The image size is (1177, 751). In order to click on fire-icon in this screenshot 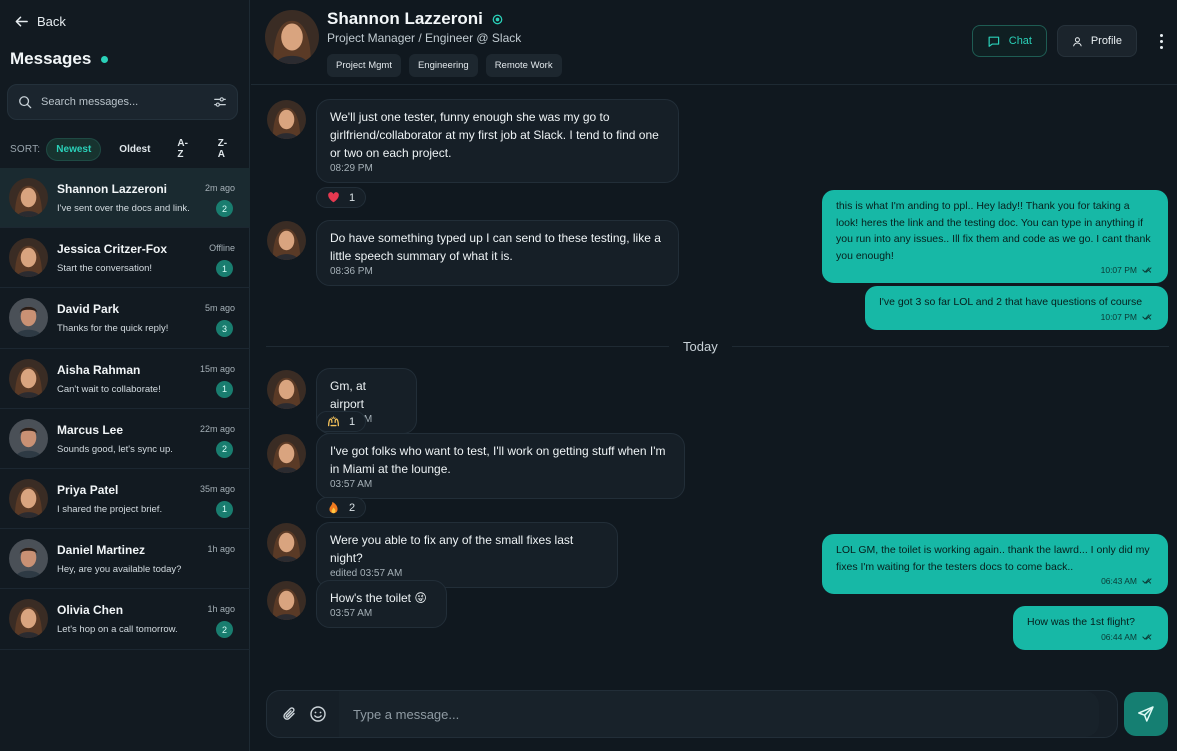, I will do `click(333, 507)`.